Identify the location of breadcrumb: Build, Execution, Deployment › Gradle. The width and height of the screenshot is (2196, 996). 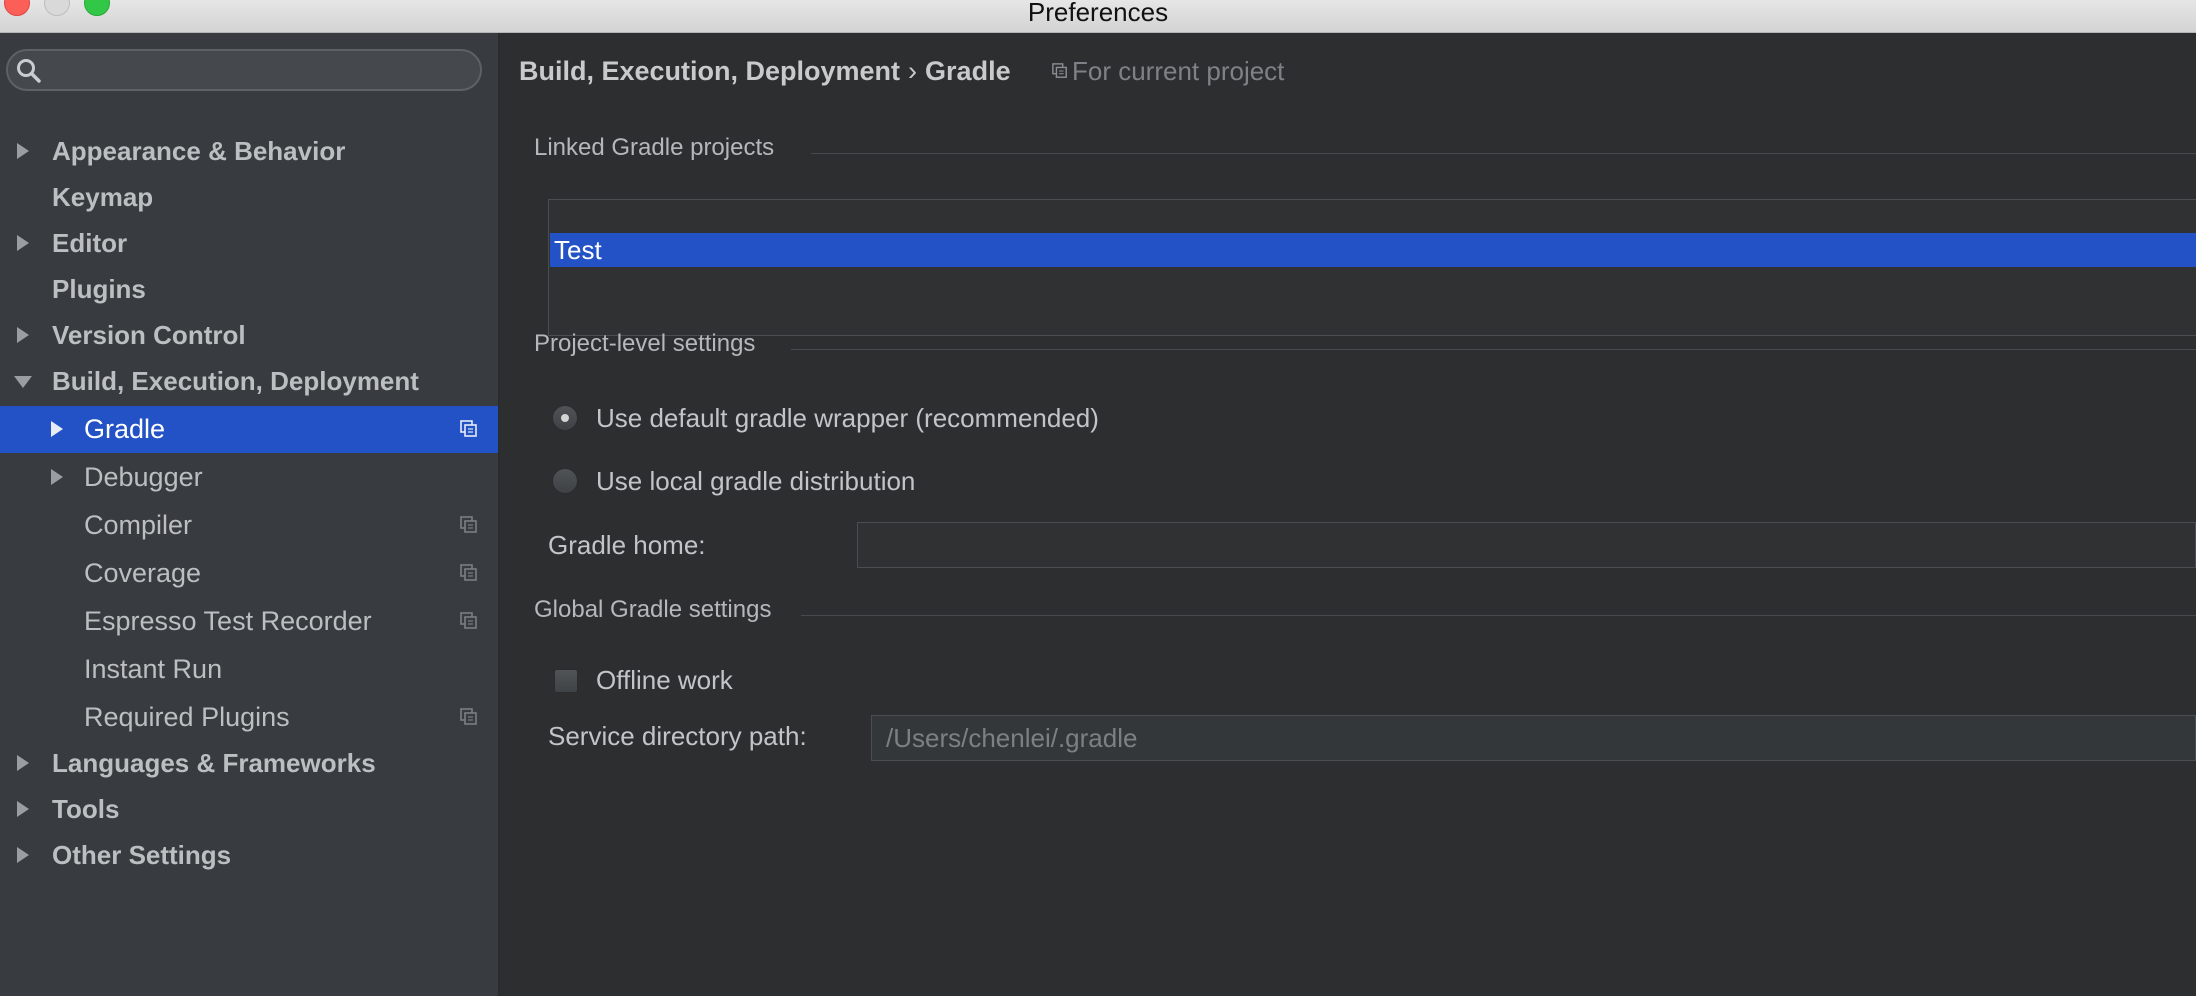
(765, 71).